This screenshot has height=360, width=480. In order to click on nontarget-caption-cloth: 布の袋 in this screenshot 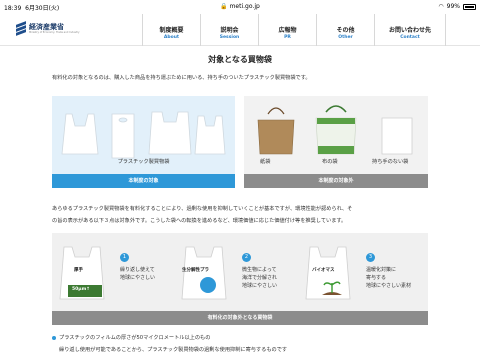, I will do `click(330, 162)`.